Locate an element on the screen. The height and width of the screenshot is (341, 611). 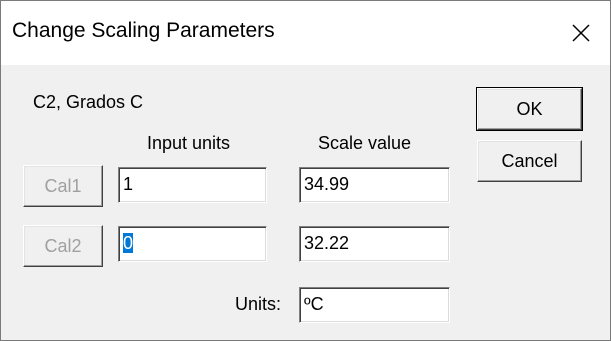
close-icon is located at coordinates (581, 33).